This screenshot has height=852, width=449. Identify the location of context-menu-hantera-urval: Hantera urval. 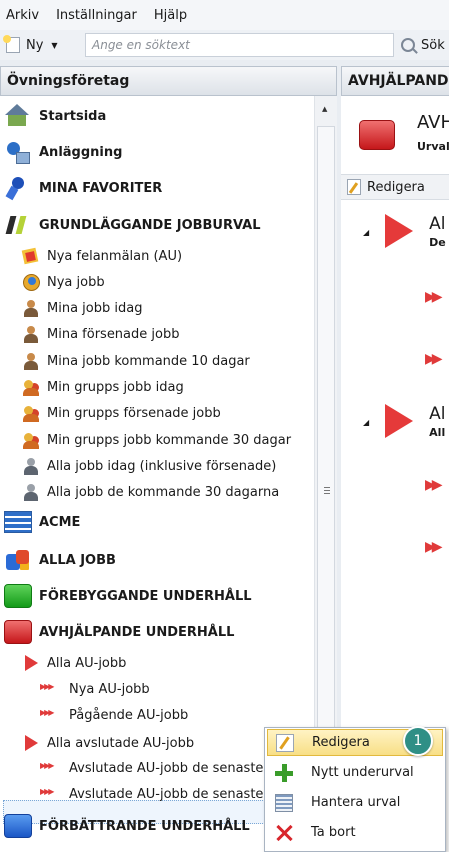
(355, 802).